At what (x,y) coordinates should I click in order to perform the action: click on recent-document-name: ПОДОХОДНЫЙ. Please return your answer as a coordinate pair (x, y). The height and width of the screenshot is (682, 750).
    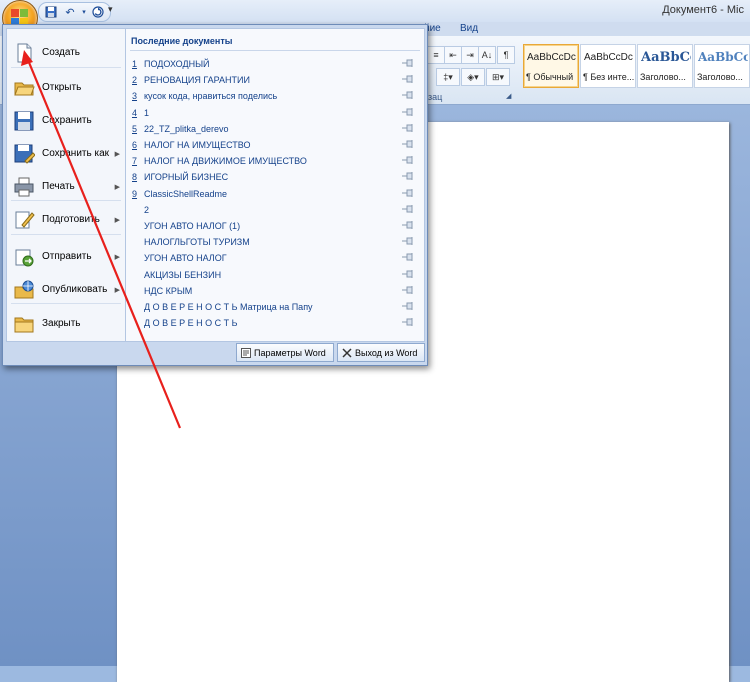
    Looking at the image, I should click on (177, 64).